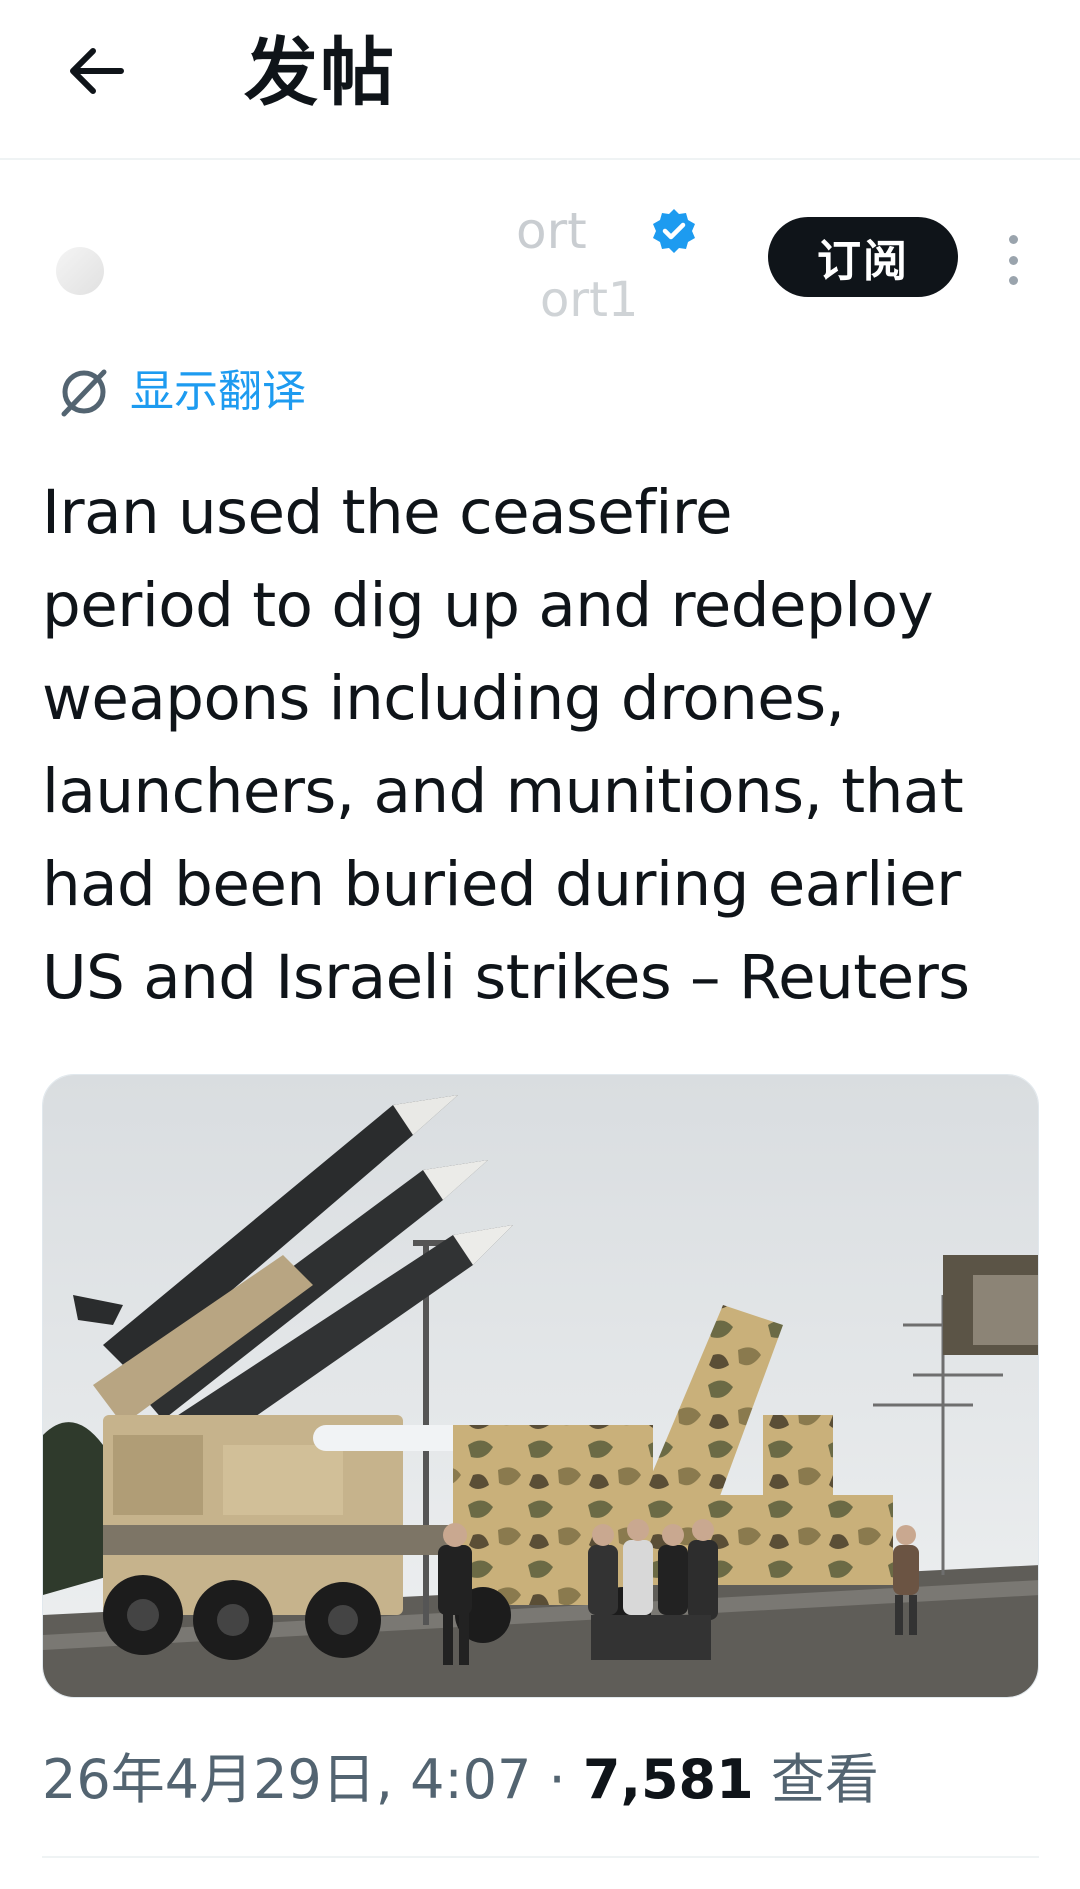 This screenshot has height=1889, width=1080. What do you see at coordinates (84, 393) in the screenshot?
I see `translate-globe-icon` at bounding box center [84, 393].